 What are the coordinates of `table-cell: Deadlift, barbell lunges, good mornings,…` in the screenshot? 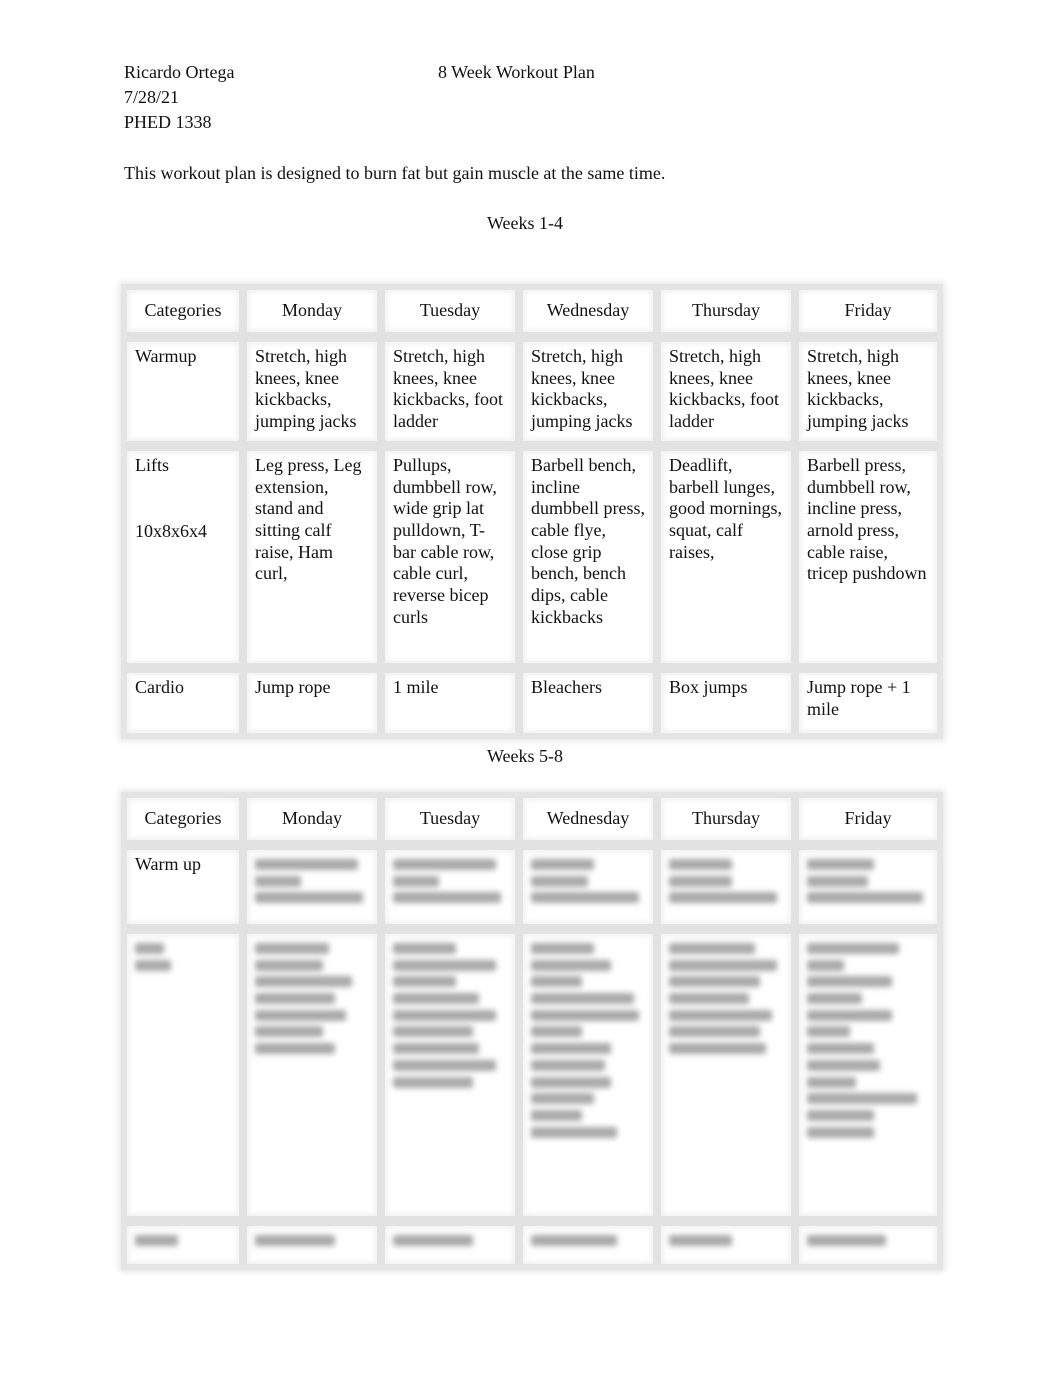 It's located at (730, 561).